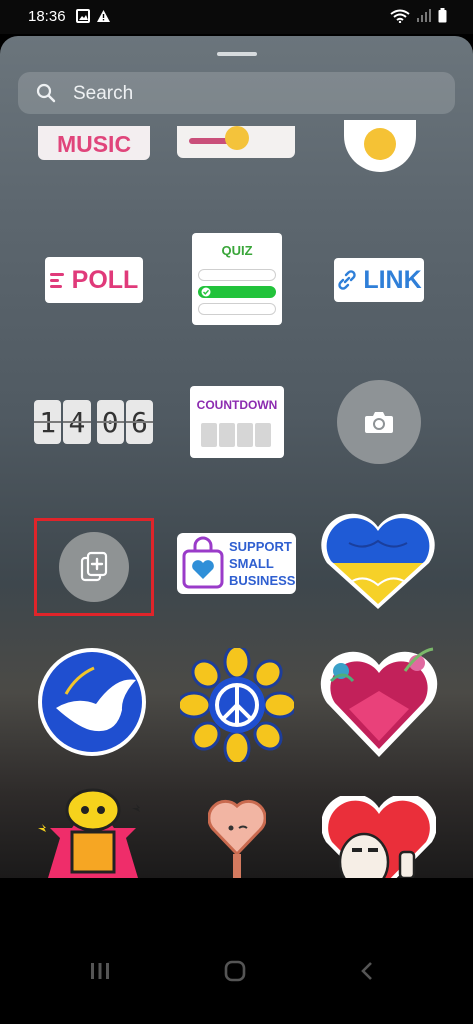 Image resolution: width=473 pixels, height=1024 pixels. What do you see at coordinates (83, 16) in the screenshot?
I see `gallery-notification-icon` at bounding box center [83, 16].